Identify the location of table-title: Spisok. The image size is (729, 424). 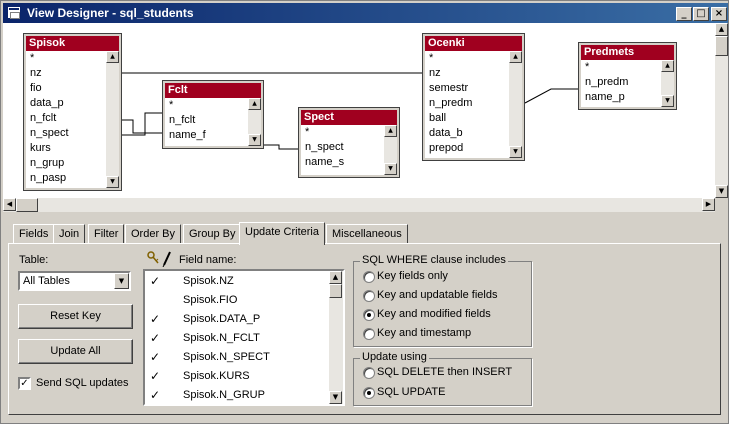
(72, 43).